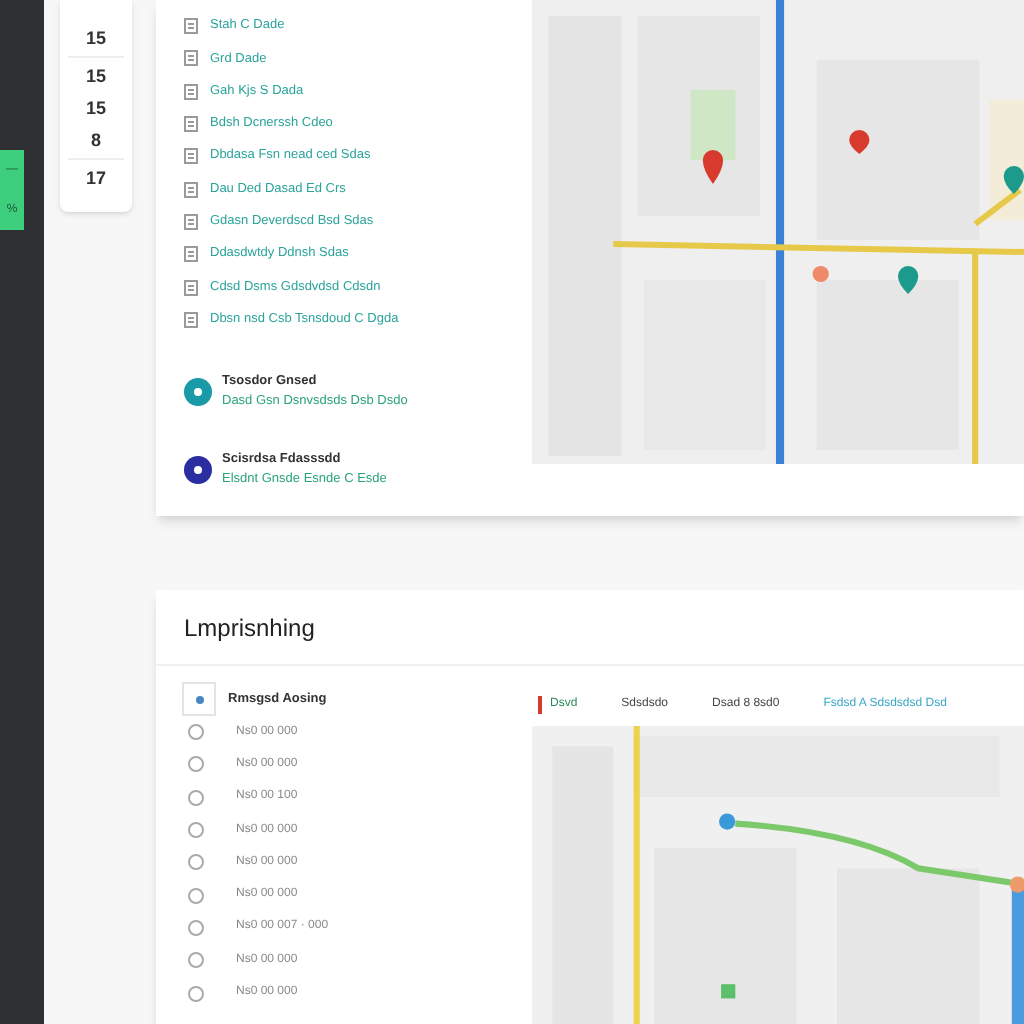 The width and height of the screenshot is (1024, 1024). Describe the element at coordinates (95, 178) in the screenshot. I see `sidebar-number: 17` at that location.